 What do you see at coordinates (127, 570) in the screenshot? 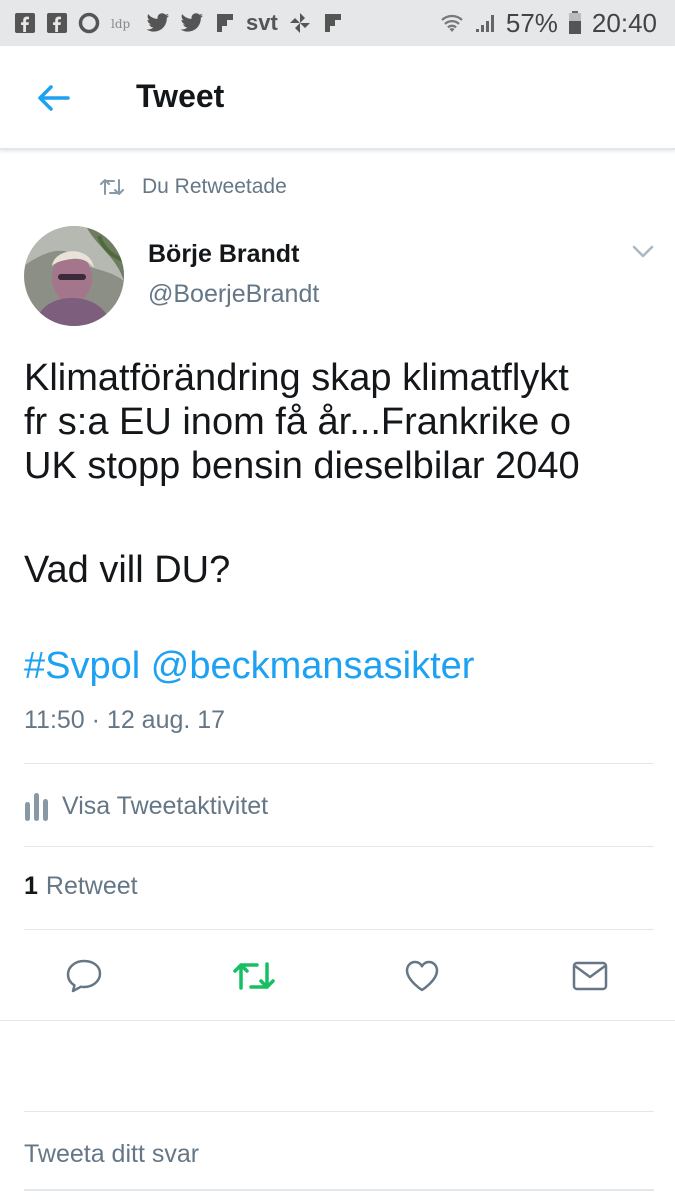
I see `tweet-question: Vad vill DU?` at bounding box center [127, 570].